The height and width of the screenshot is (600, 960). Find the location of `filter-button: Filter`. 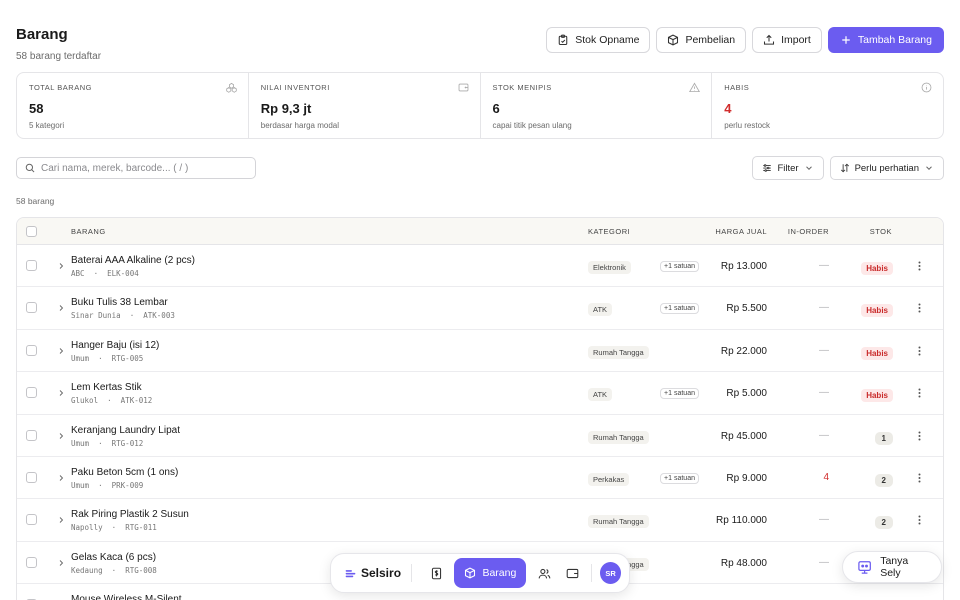

filter-button: Filter is located at coordinates (788, 168).